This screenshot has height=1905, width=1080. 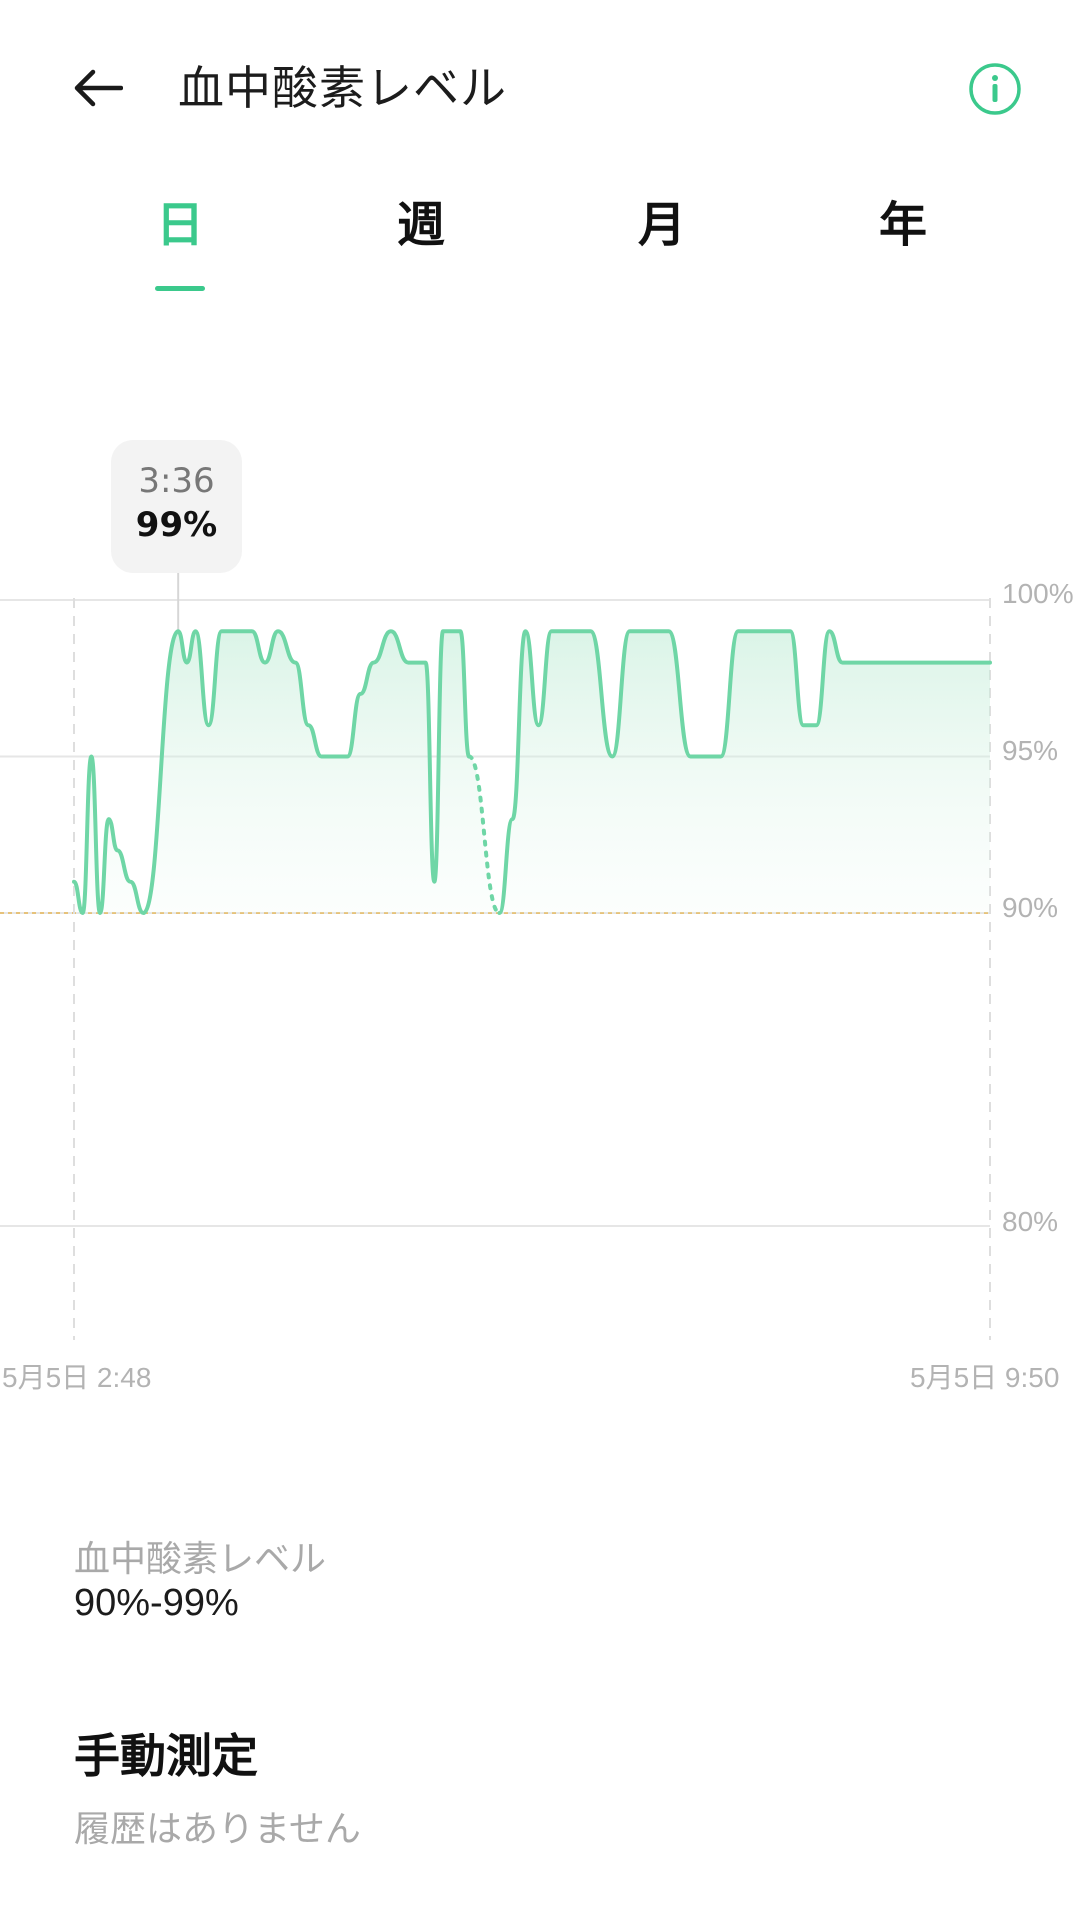 I want to click on info-button, so click(x=995, y=89).